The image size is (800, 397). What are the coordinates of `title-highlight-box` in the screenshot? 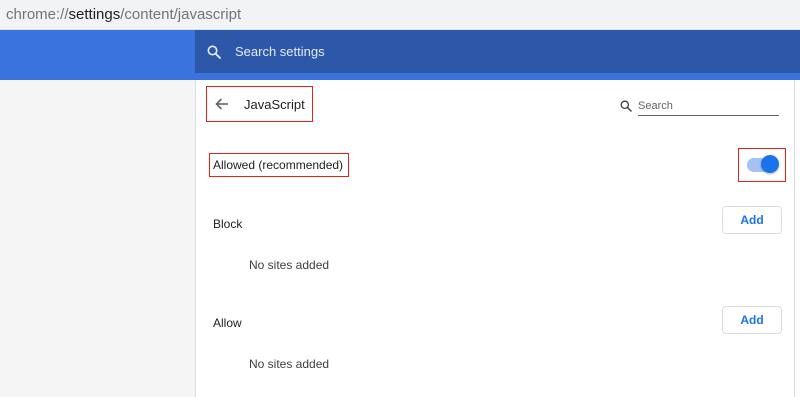 It's located at (259, 104).